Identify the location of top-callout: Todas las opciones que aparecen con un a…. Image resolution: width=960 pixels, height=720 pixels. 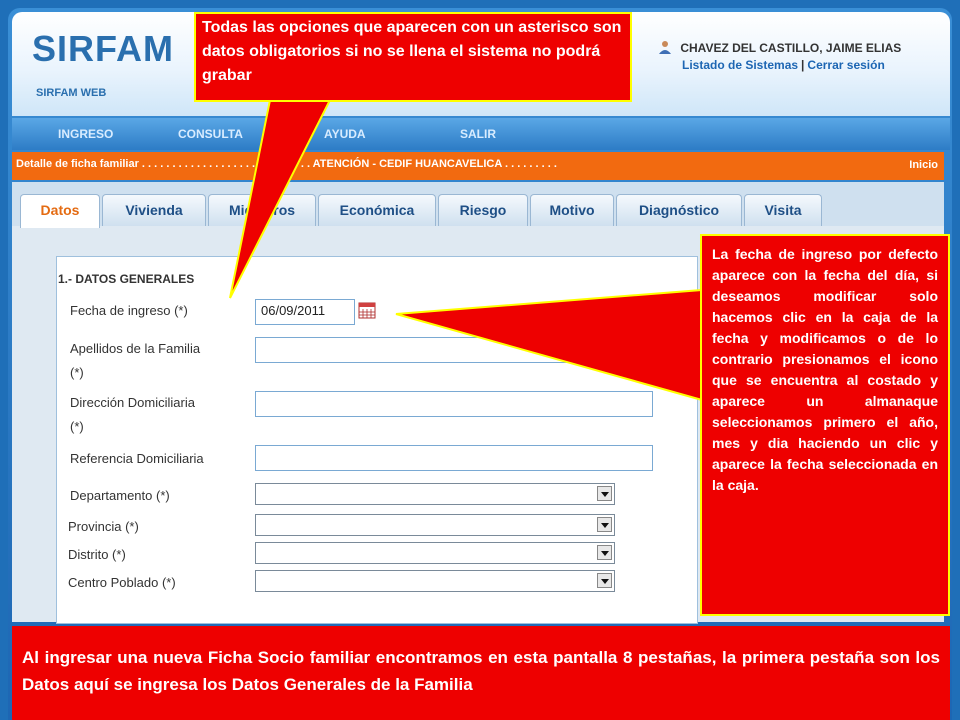
(413, 57).